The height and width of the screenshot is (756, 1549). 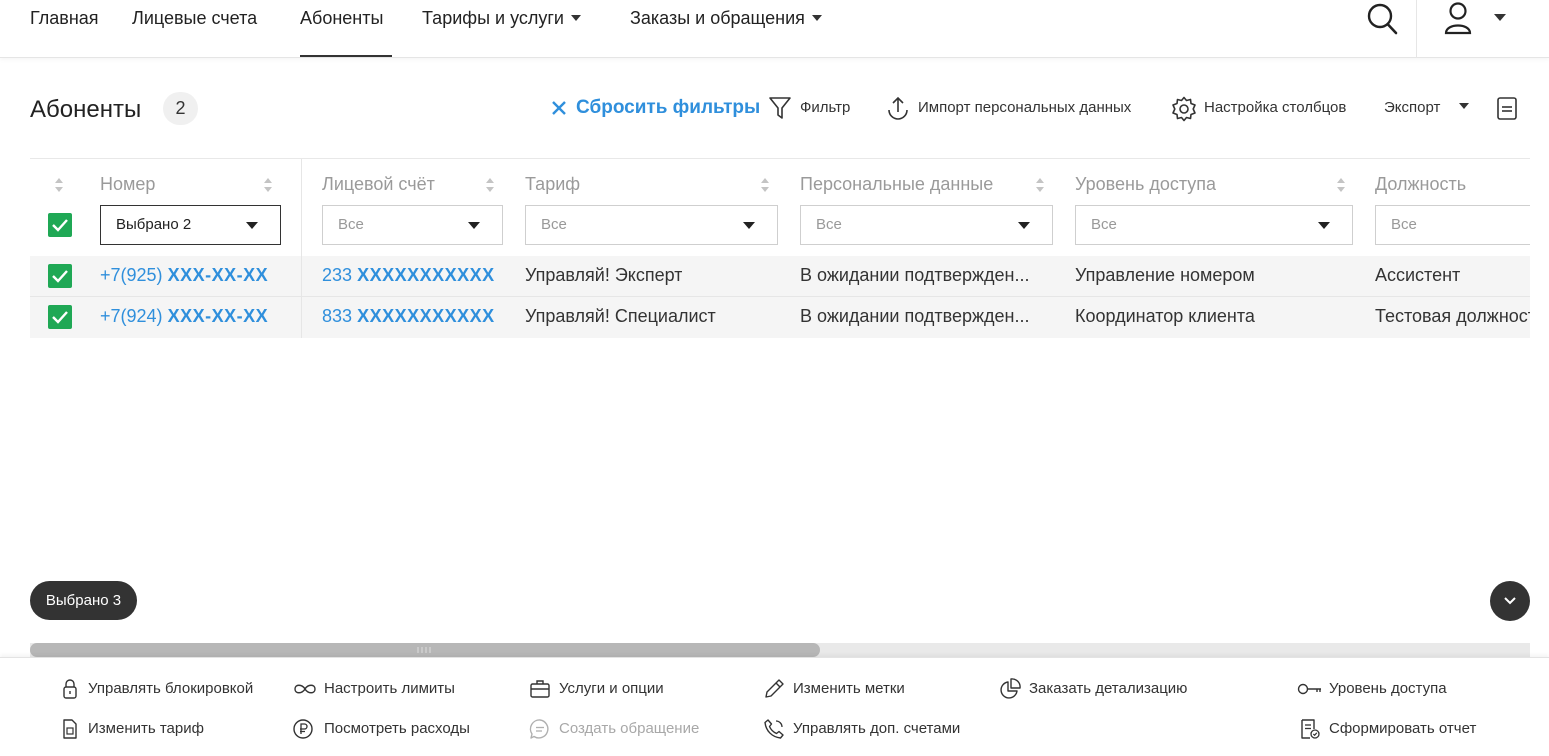 I want to click on filter-personal-select: Все, so click(x=926, y=225).